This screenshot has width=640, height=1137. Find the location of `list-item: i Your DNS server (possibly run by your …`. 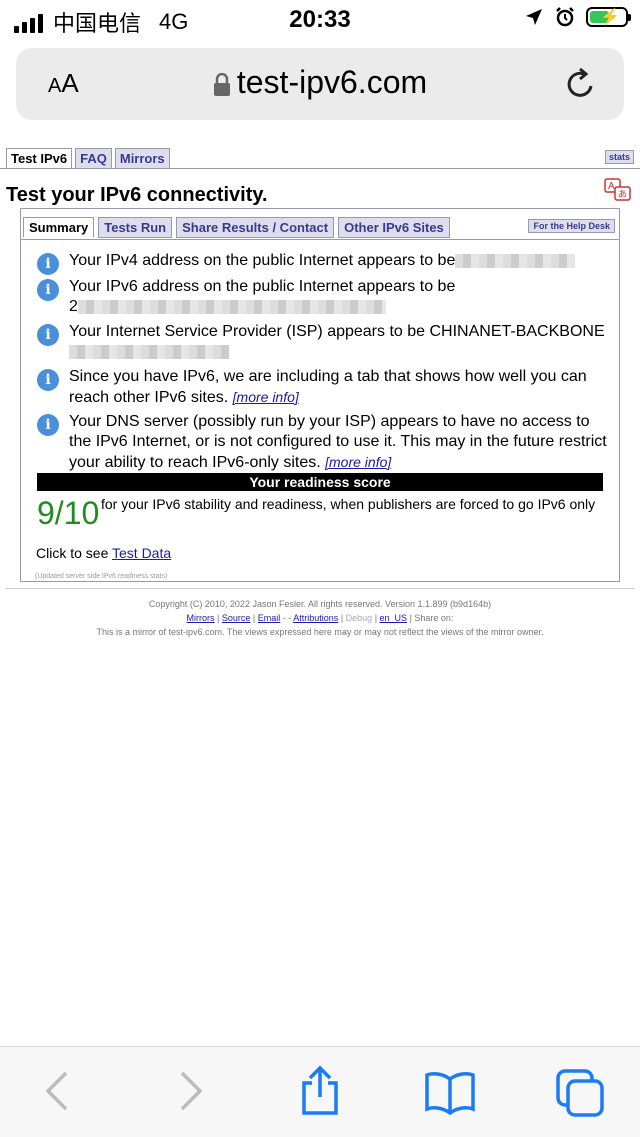

list-item: i Your DNS server (possibly run by your … is located at coordinates (322, 442).